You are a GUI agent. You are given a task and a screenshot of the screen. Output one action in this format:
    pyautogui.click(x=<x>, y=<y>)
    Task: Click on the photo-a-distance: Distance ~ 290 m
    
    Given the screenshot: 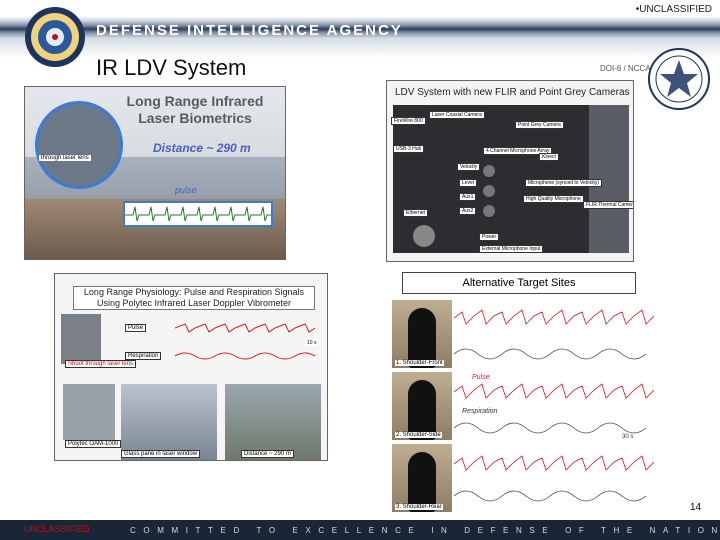 What is the action you would take?
    pyautogui.click(x=202, y=148)
    